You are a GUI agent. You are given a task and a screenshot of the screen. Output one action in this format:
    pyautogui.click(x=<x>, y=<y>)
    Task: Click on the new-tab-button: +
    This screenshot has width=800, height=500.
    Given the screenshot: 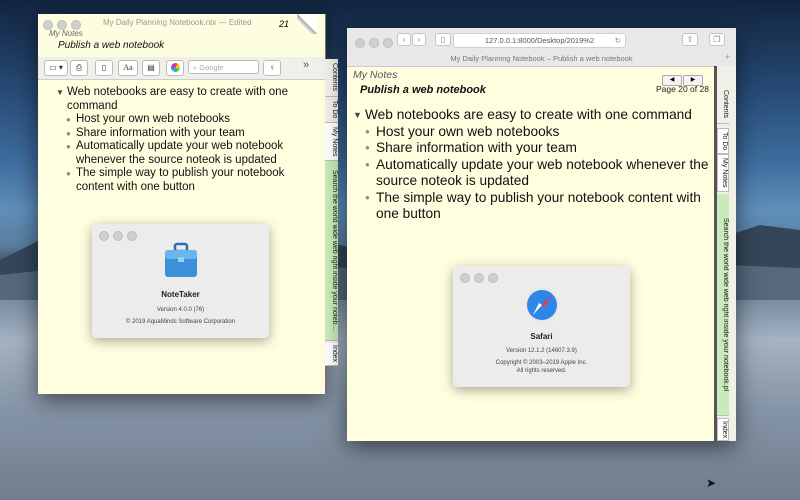 What is the action you would take?
    pyautogui.click(x=727, y=57)
    